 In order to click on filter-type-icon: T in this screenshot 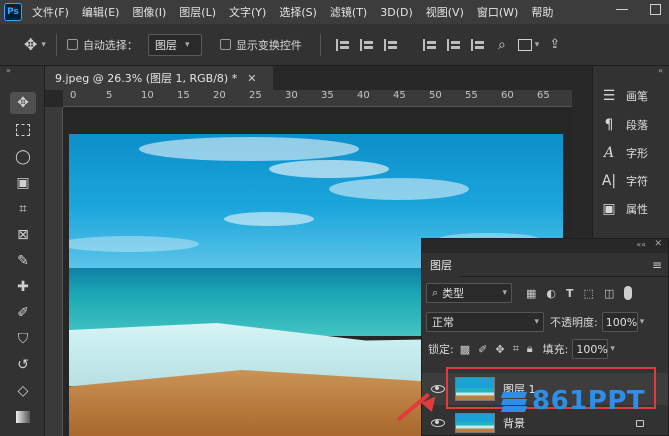, I will do `click(570, 293)`.